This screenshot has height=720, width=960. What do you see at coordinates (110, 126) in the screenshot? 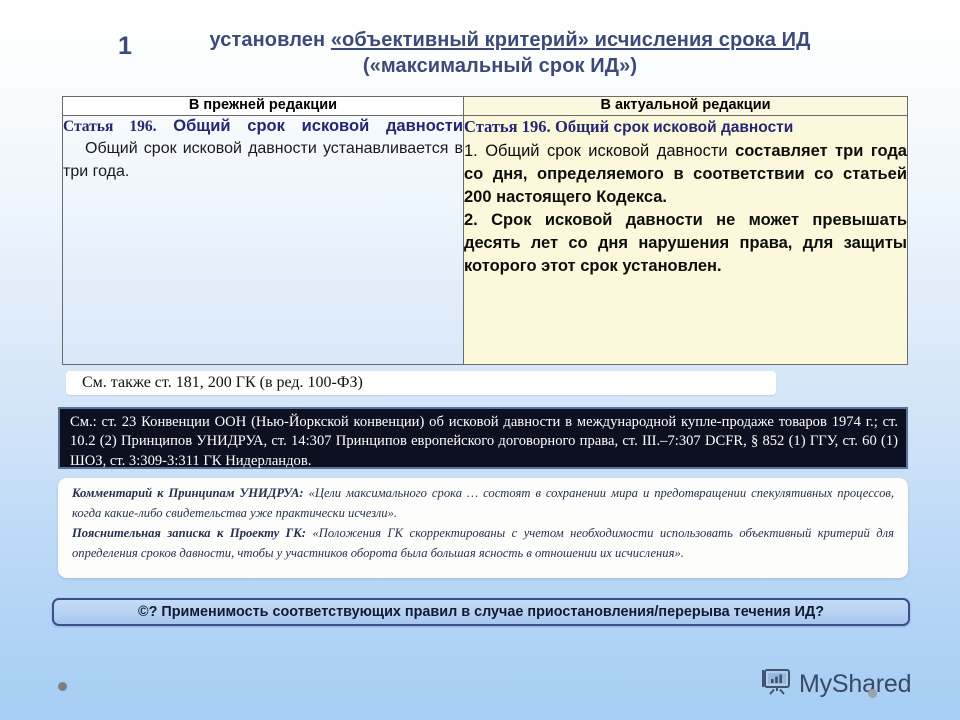
I see `old-article-label: Статья 196.` at bounding box center [110, 126].